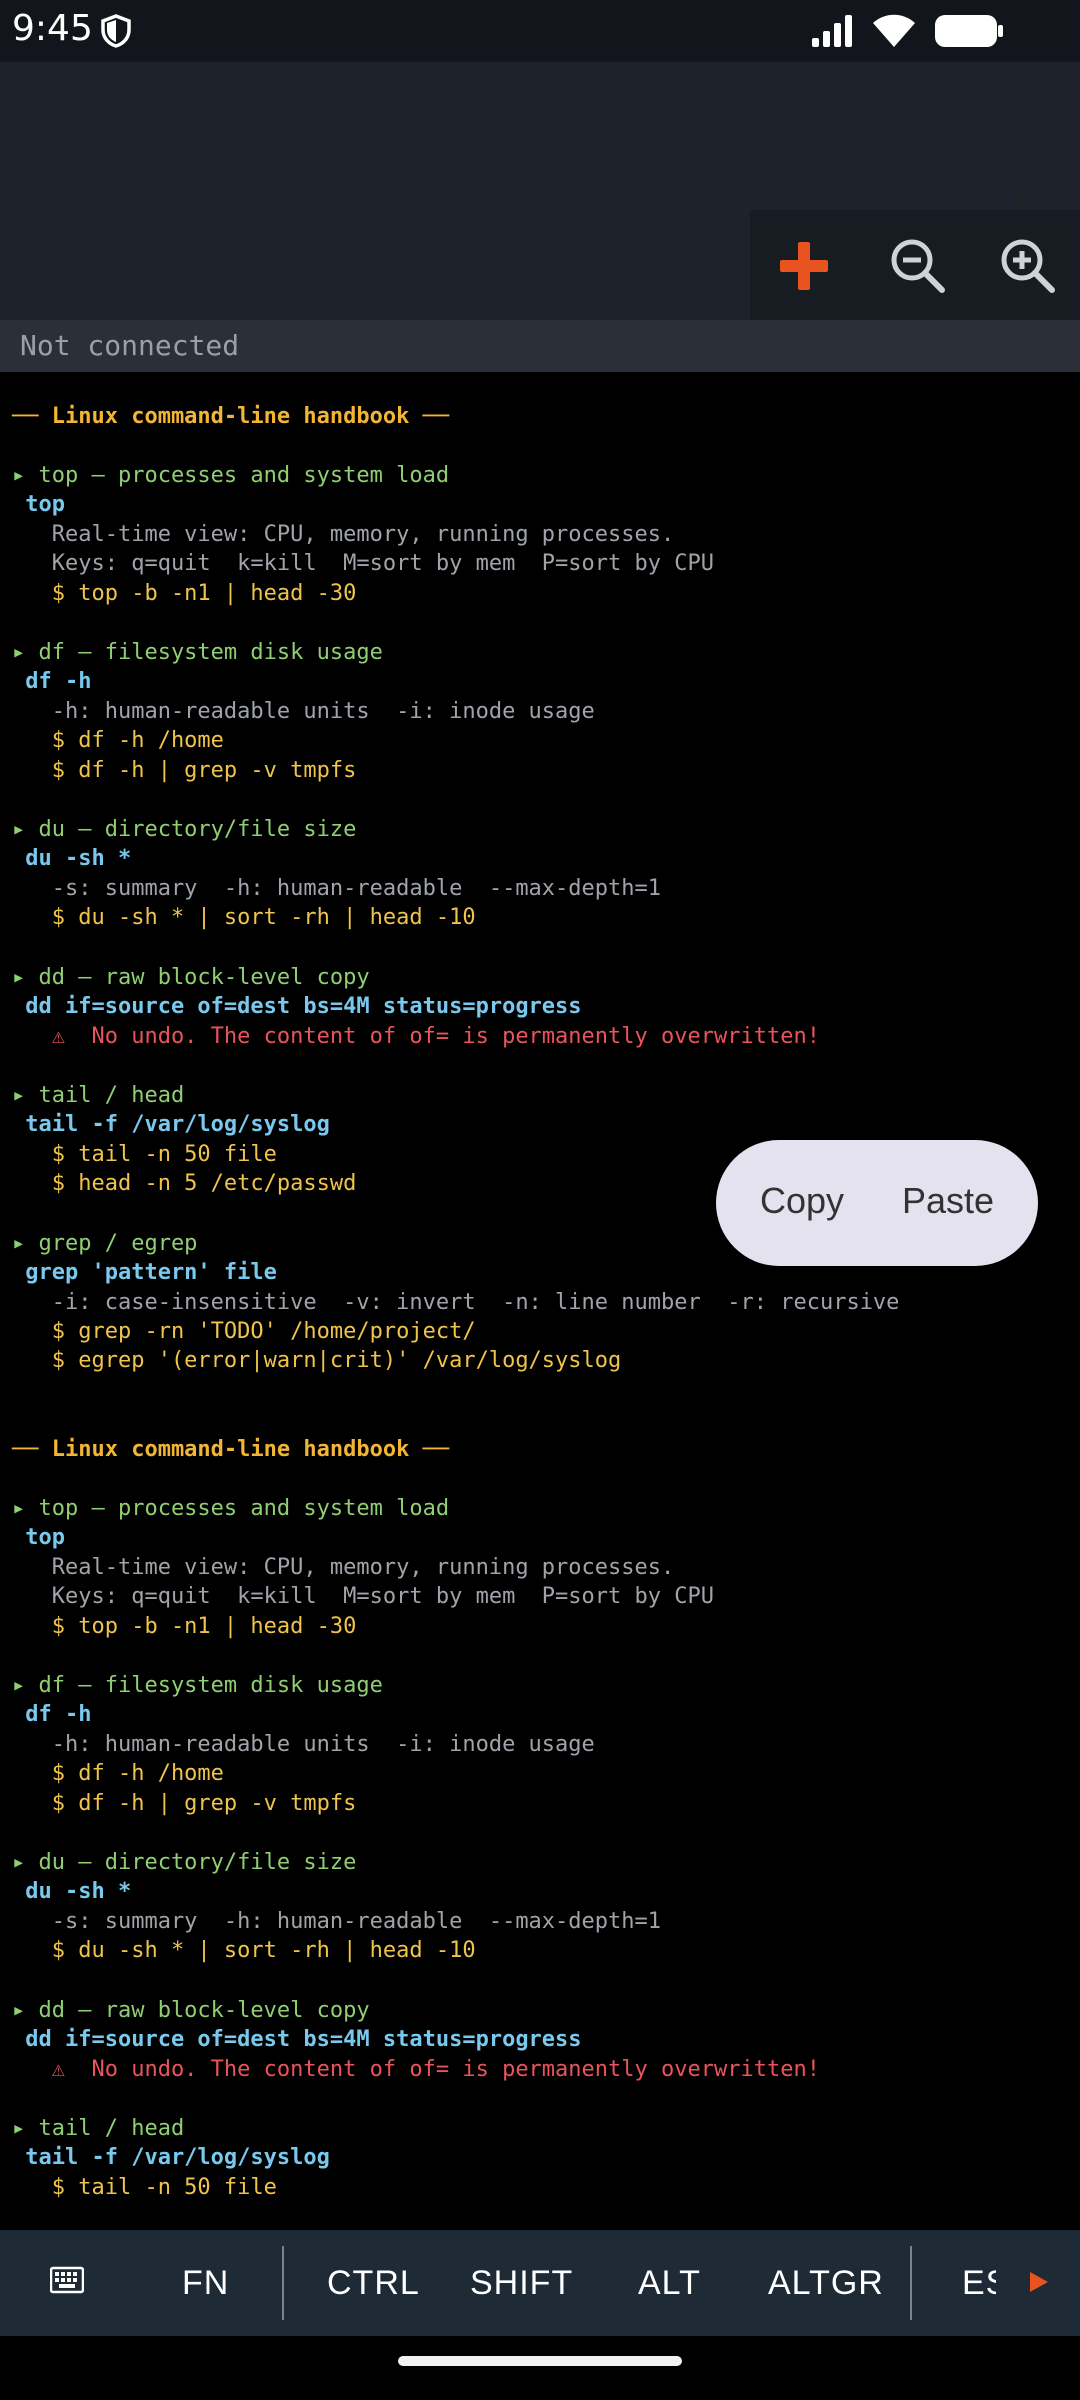  Describe the element at coordinates (373, 2283) in the screenshot. I see `key-ctrl: CTRL` at that location.